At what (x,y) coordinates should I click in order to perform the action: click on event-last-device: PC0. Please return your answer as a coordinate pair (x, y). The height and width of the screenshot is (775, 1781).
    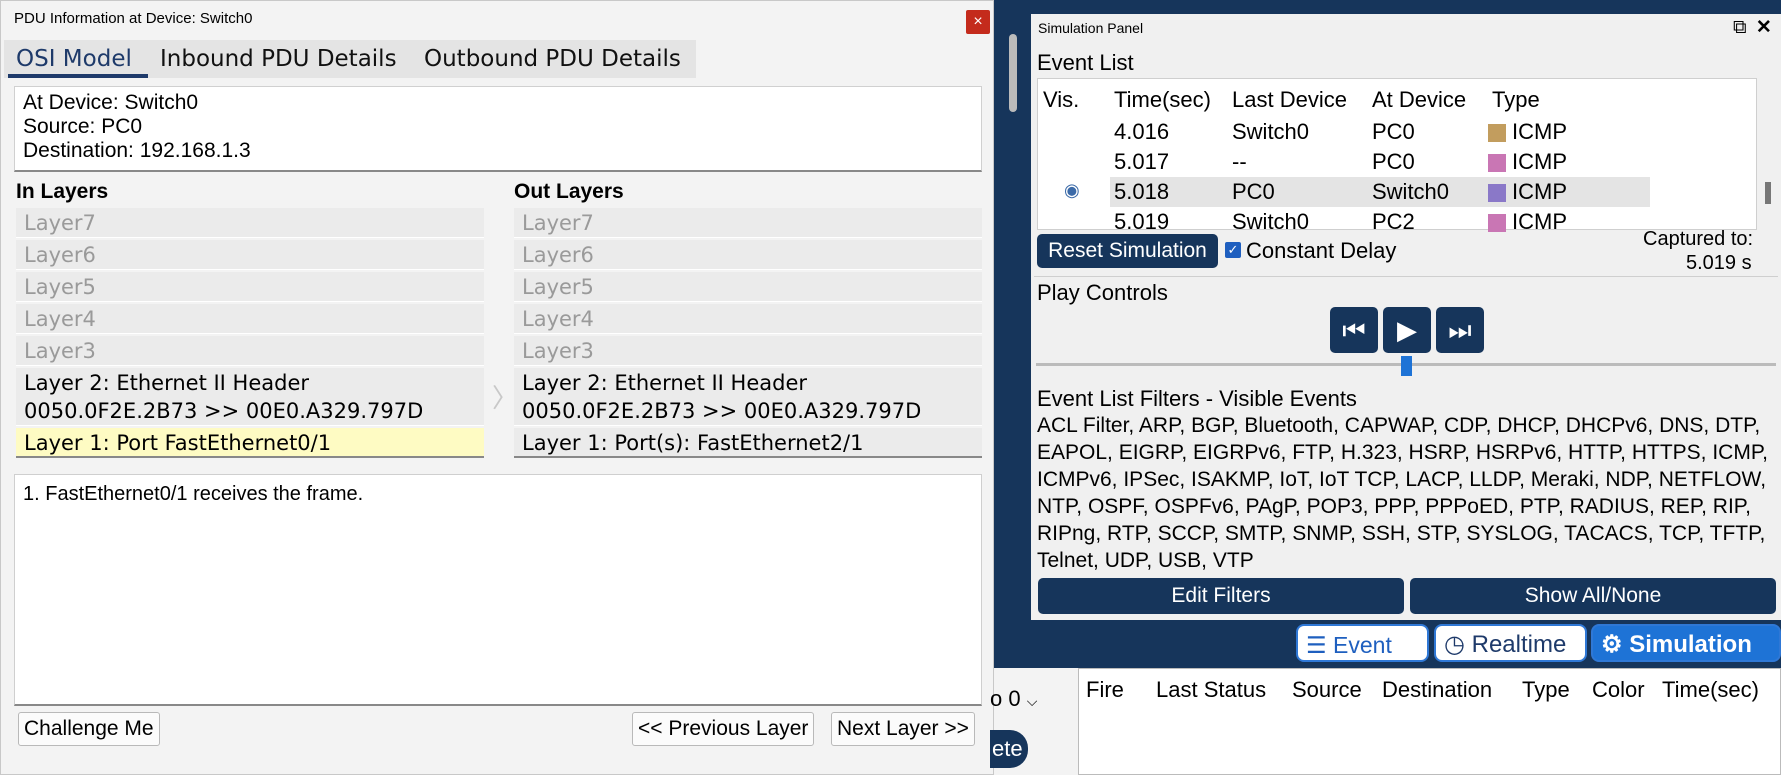
    Looking at the image, I should click on (1253, 191).